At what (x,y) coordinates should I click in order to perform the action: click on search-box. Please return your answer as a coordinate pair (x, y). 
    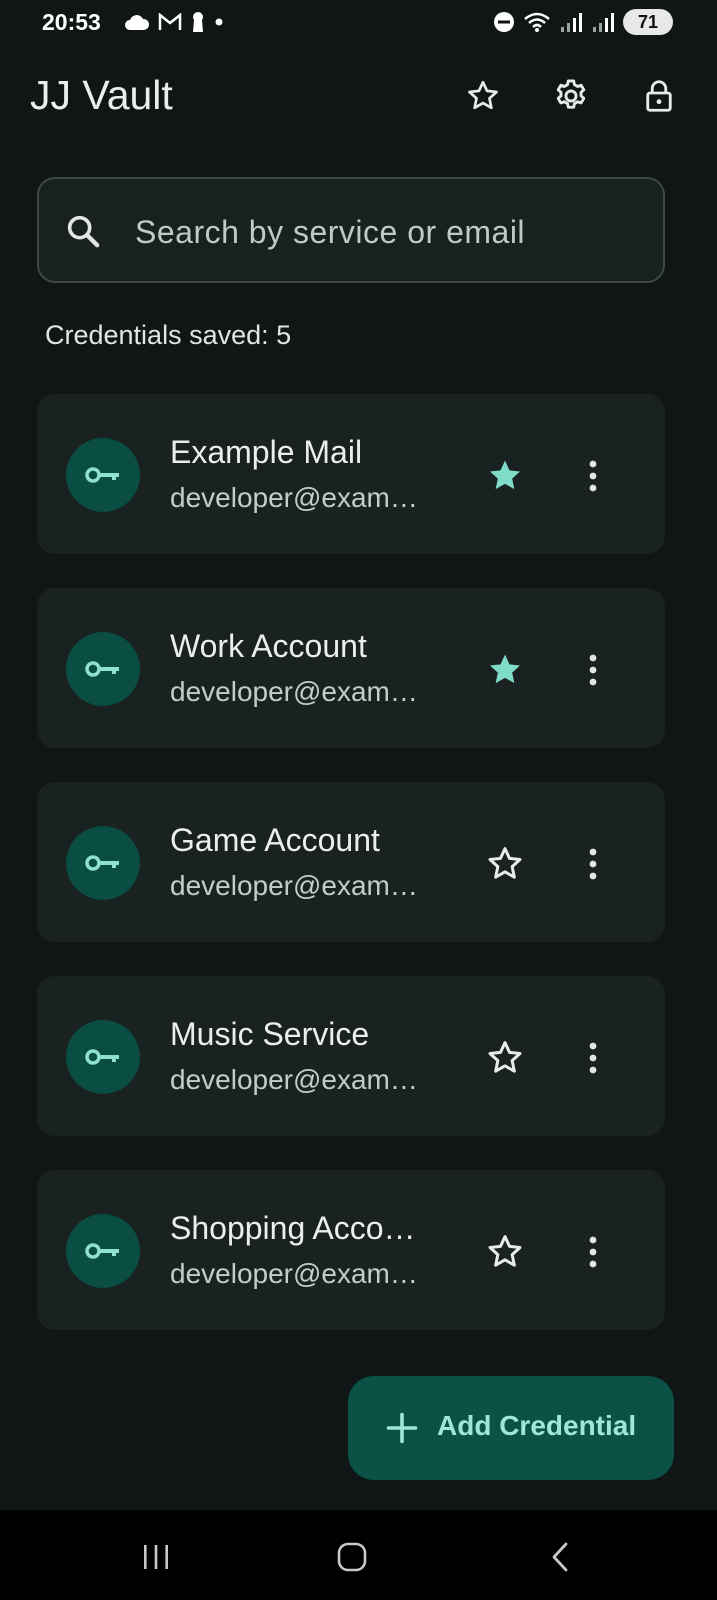
    Looking at the image, I should click on (351, 230).